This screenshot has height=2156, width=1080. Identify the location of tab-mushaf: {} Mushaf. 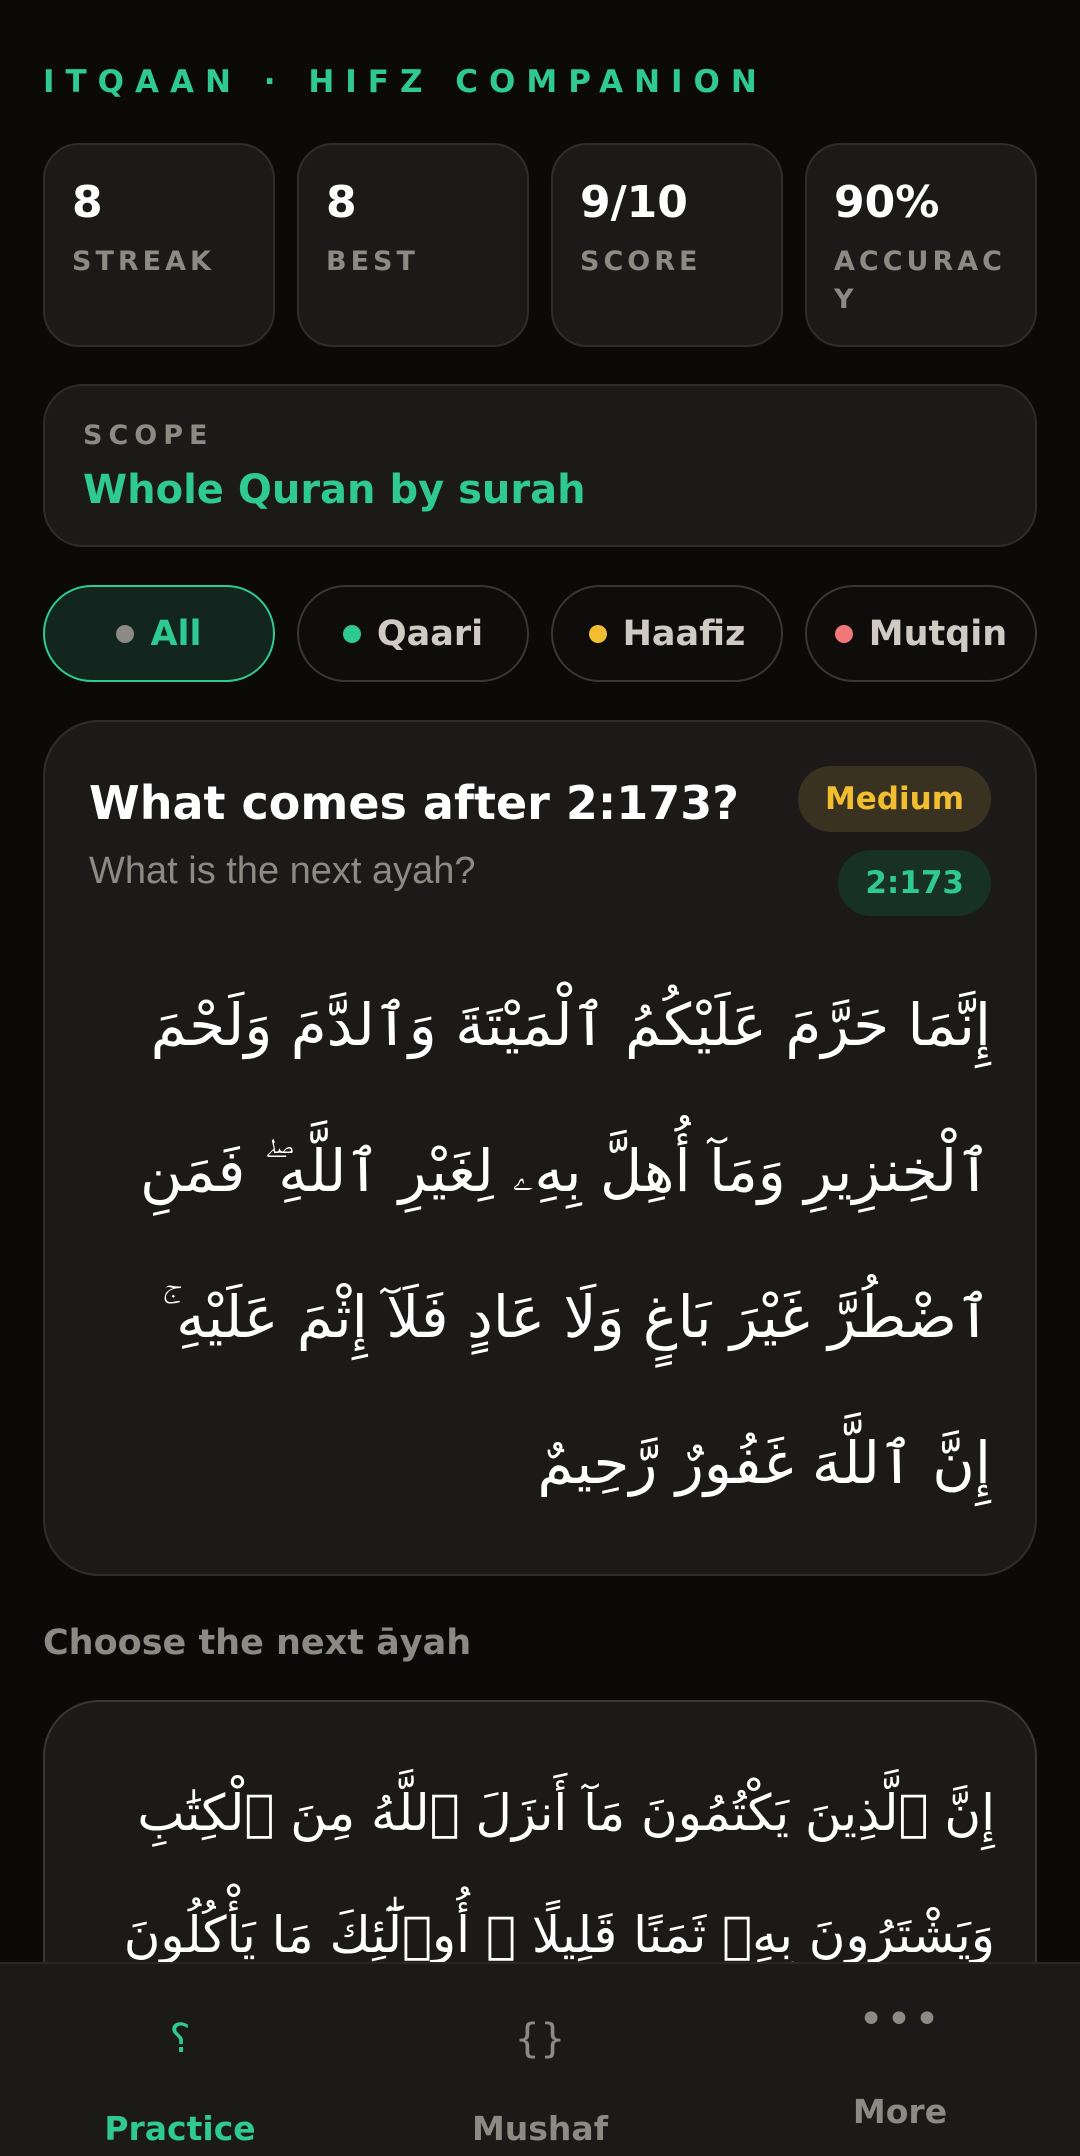
(540, 2060).